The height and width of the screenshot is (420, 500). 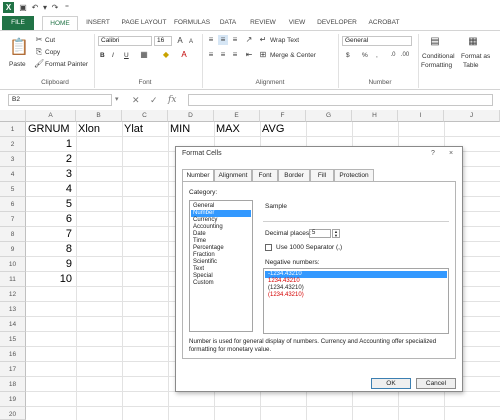 I want to click on cell-header-grnum: GRNUM, so click(x=49, y=129).